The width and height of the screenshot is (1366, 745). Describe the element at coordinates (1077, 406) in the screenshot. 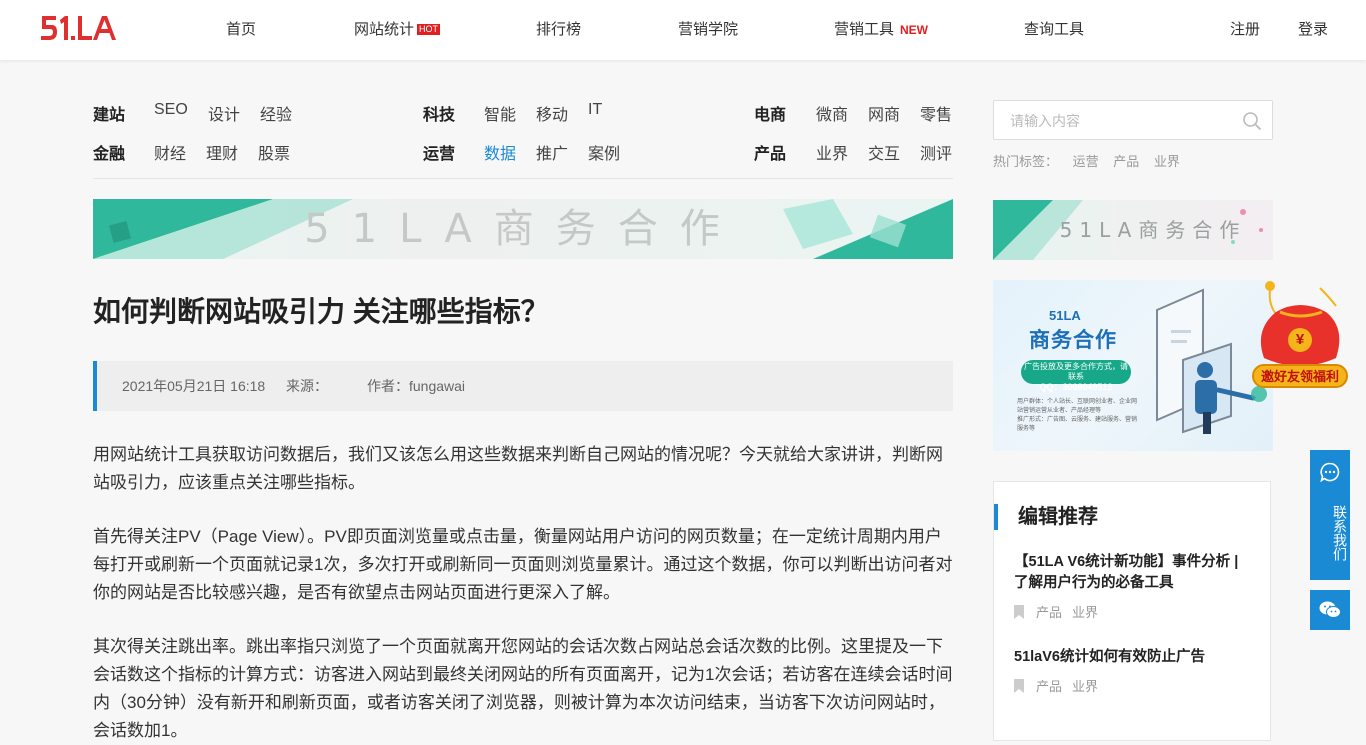

I see `ad-fine-line: 用户群体：个人站长、互联网创业者、企业网站营销运营从业者、产品经理等` at that location.